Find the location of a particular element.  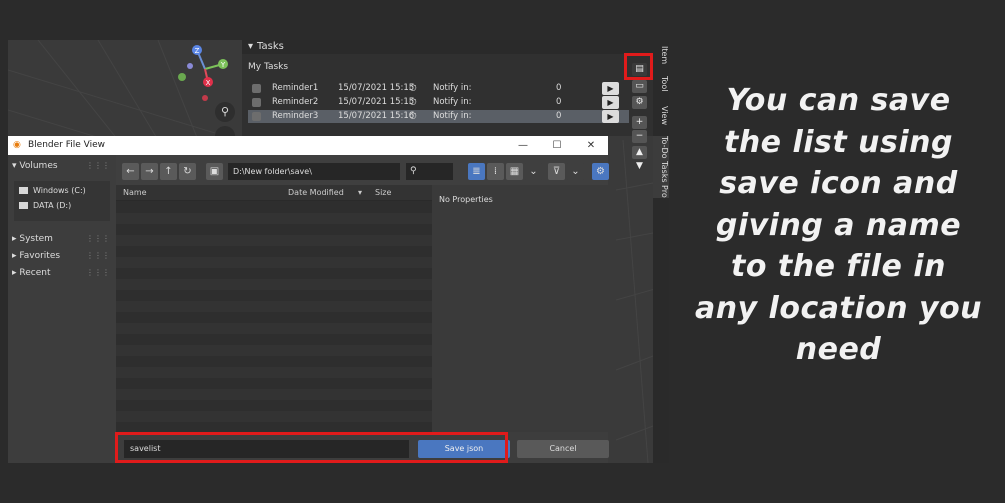

caption-line: to the file in is located at coordinates (838, 266).